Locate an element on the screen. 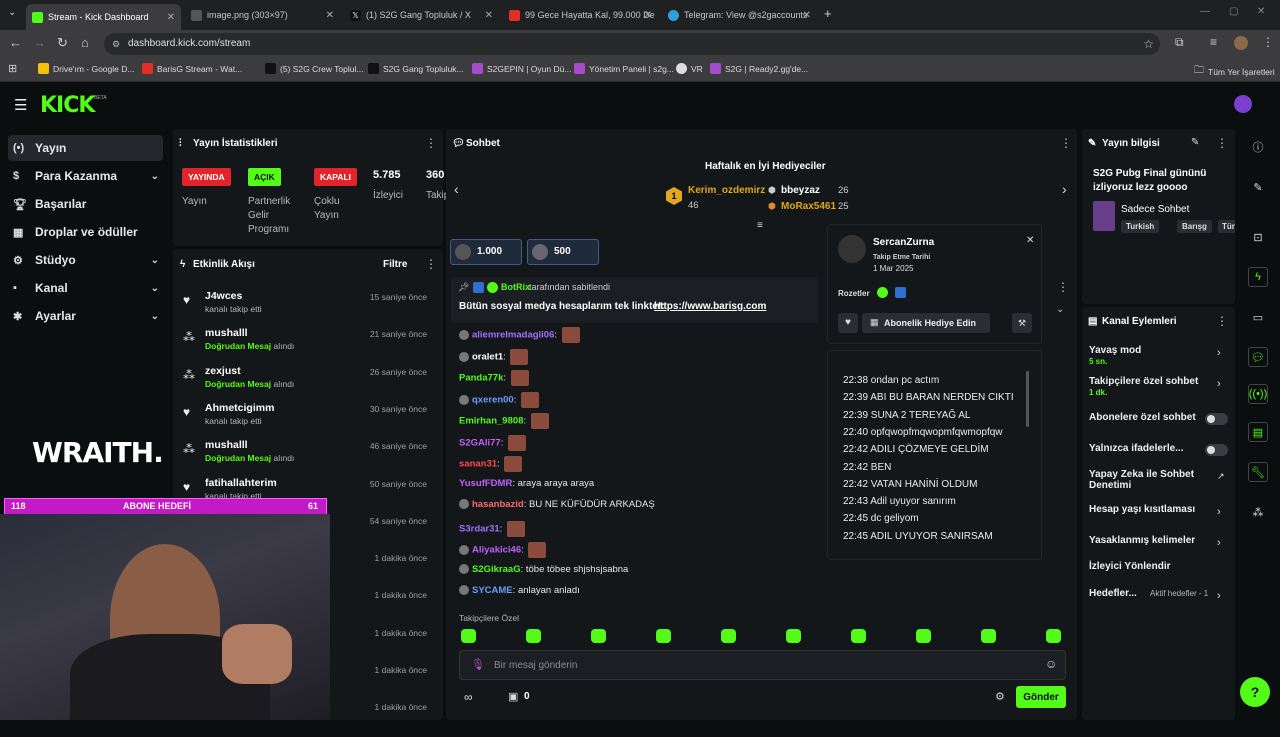  bookmark-item: VR is located at coordinates (689, 68).